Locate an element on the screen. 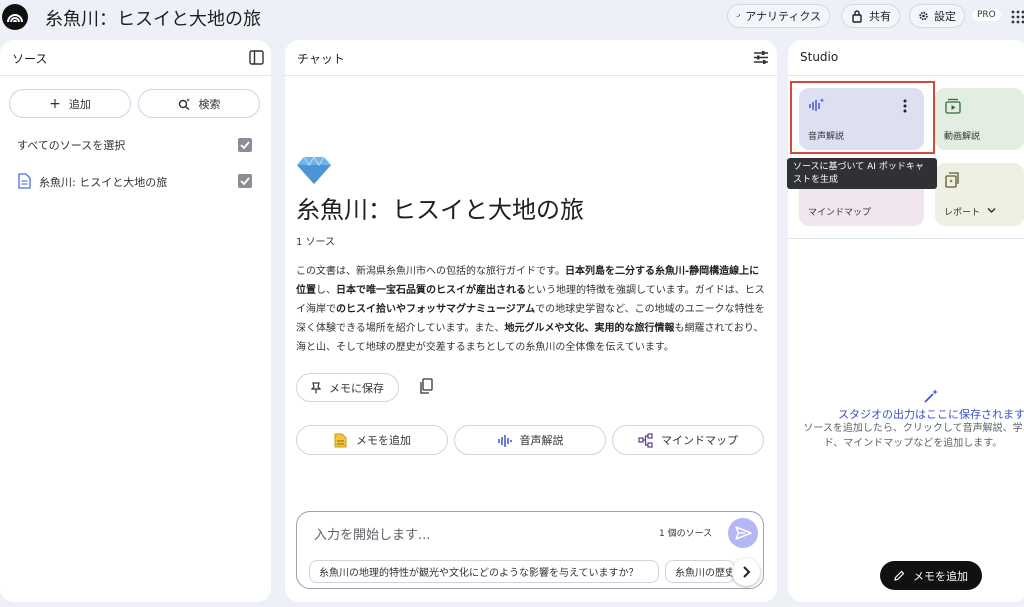 Image resolution: width=1024 pixels, height=607 pixels. settings-label: 設定 is located at coordinates (945, 16).